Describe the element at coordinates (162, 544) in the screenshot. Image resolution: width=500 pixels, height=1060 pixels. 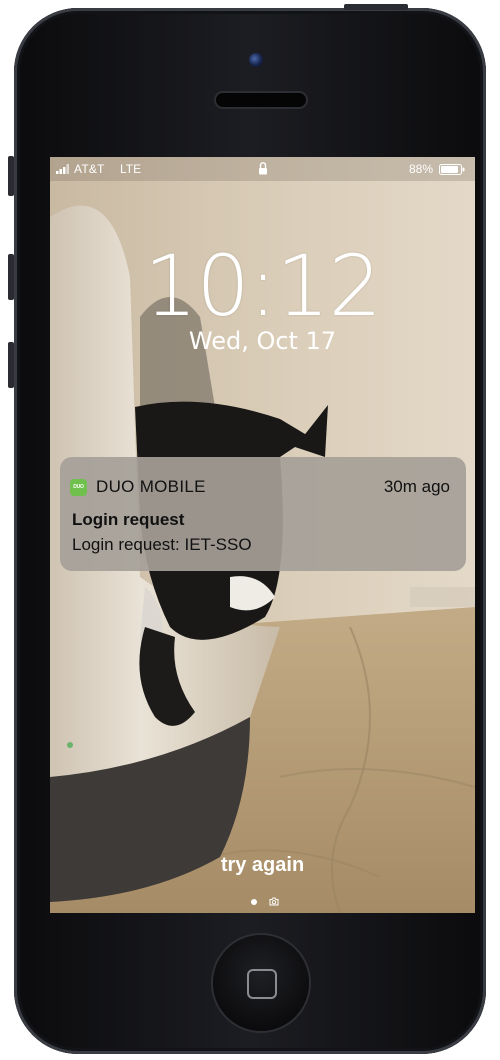
I see `notification-body: Login request: IET-SSO` at that location.